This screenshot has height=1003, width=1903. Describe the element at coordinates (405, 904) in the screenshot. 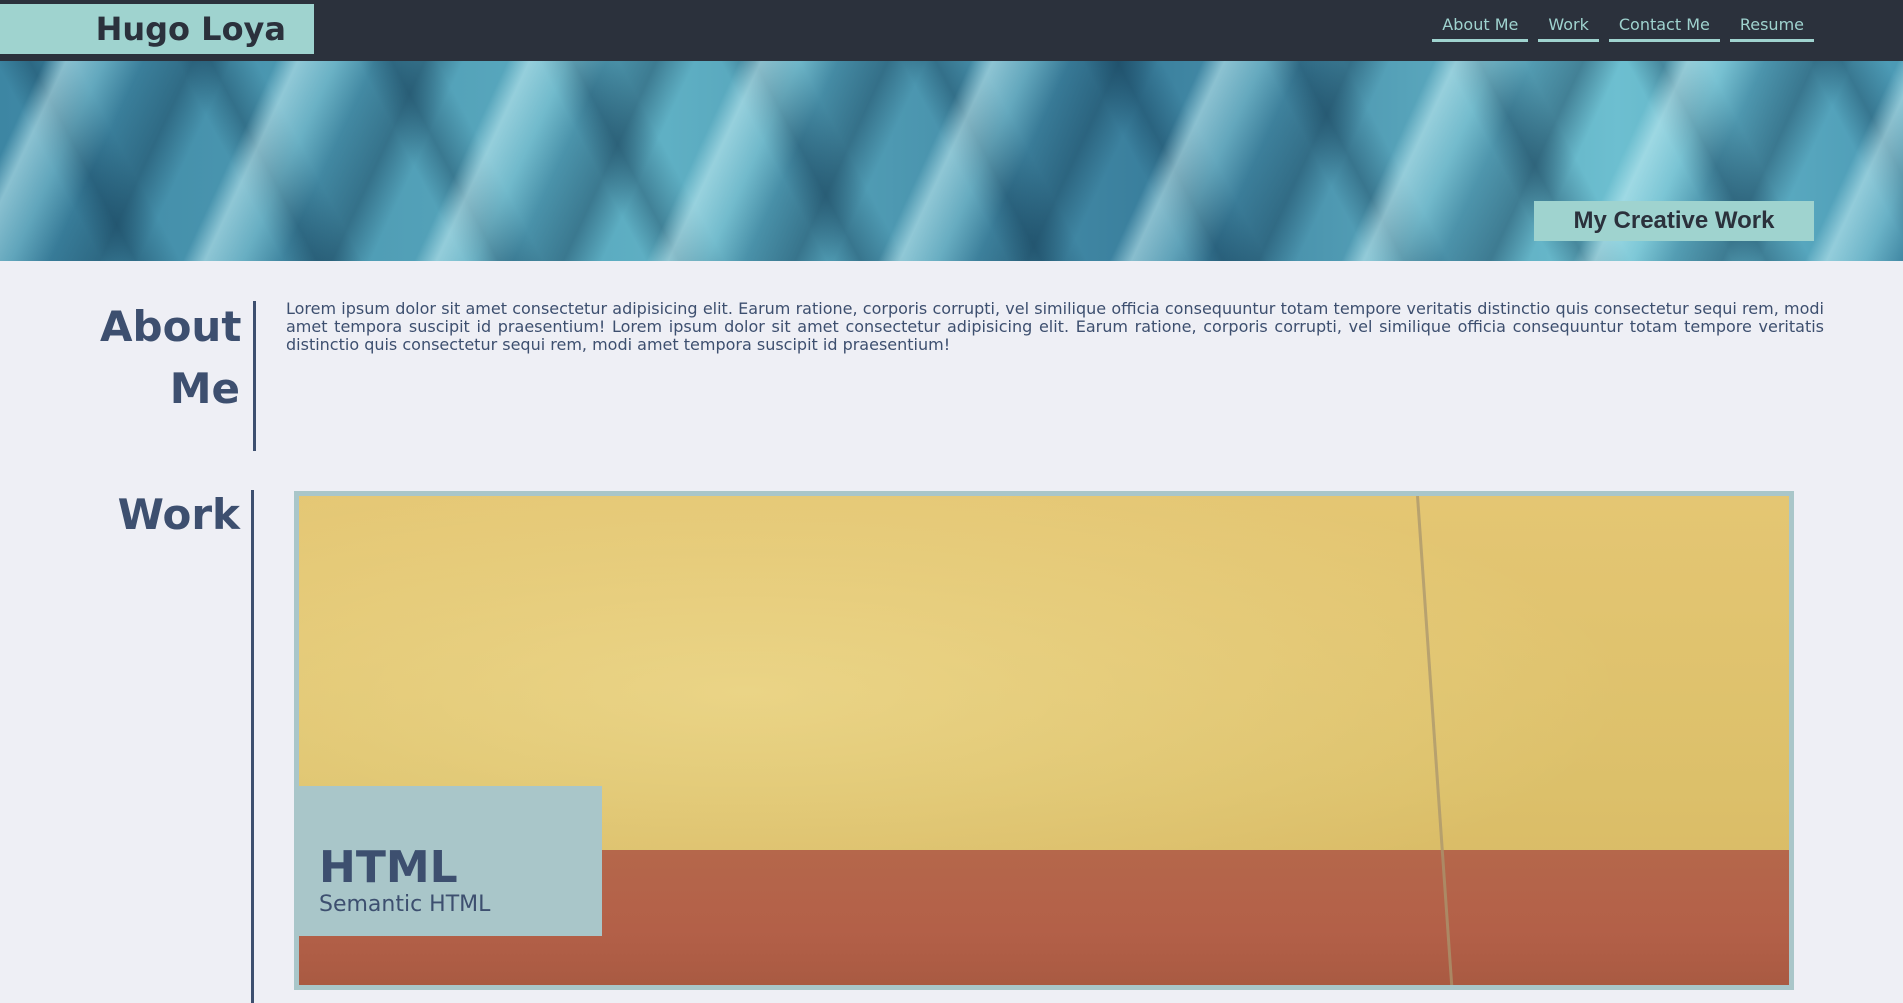

I see `work-card-subtitle: Semantic HTML` at that location.